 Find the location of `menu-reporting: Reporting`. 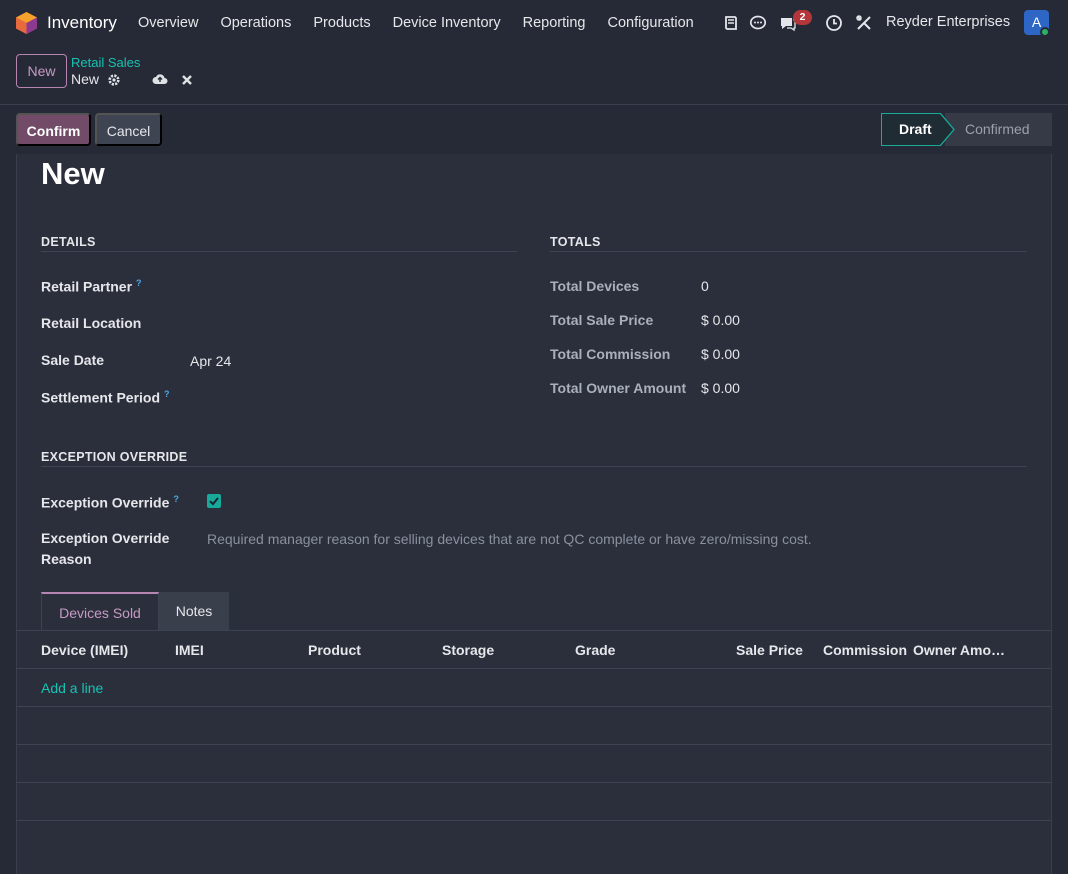

menu-reporting: Reporting is located at coordinates (554, 23).